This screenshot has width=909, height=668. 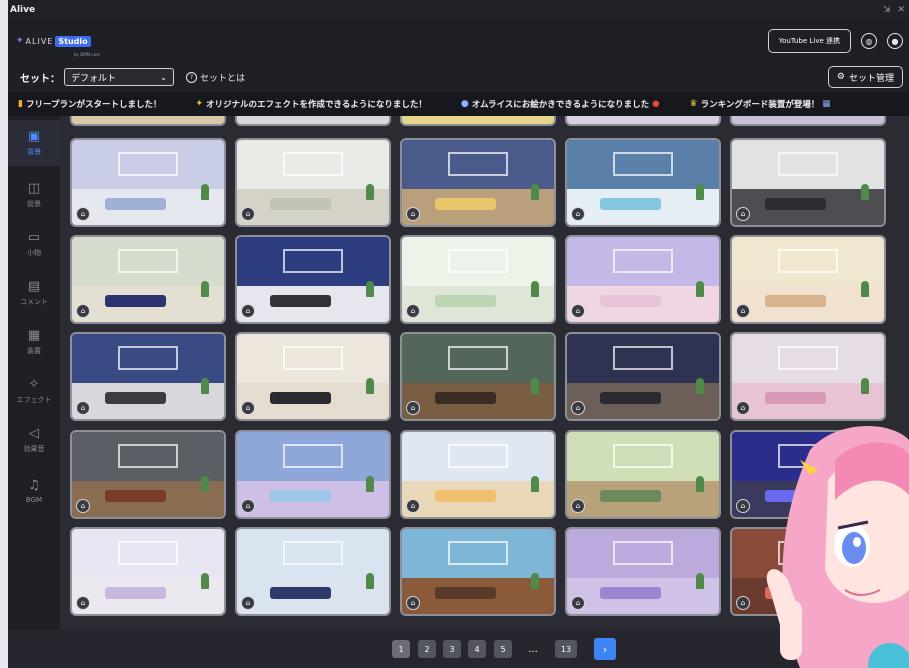 I want to click on sidebar-item-bgm: ♫ BGM, so click(x=34, y=491).